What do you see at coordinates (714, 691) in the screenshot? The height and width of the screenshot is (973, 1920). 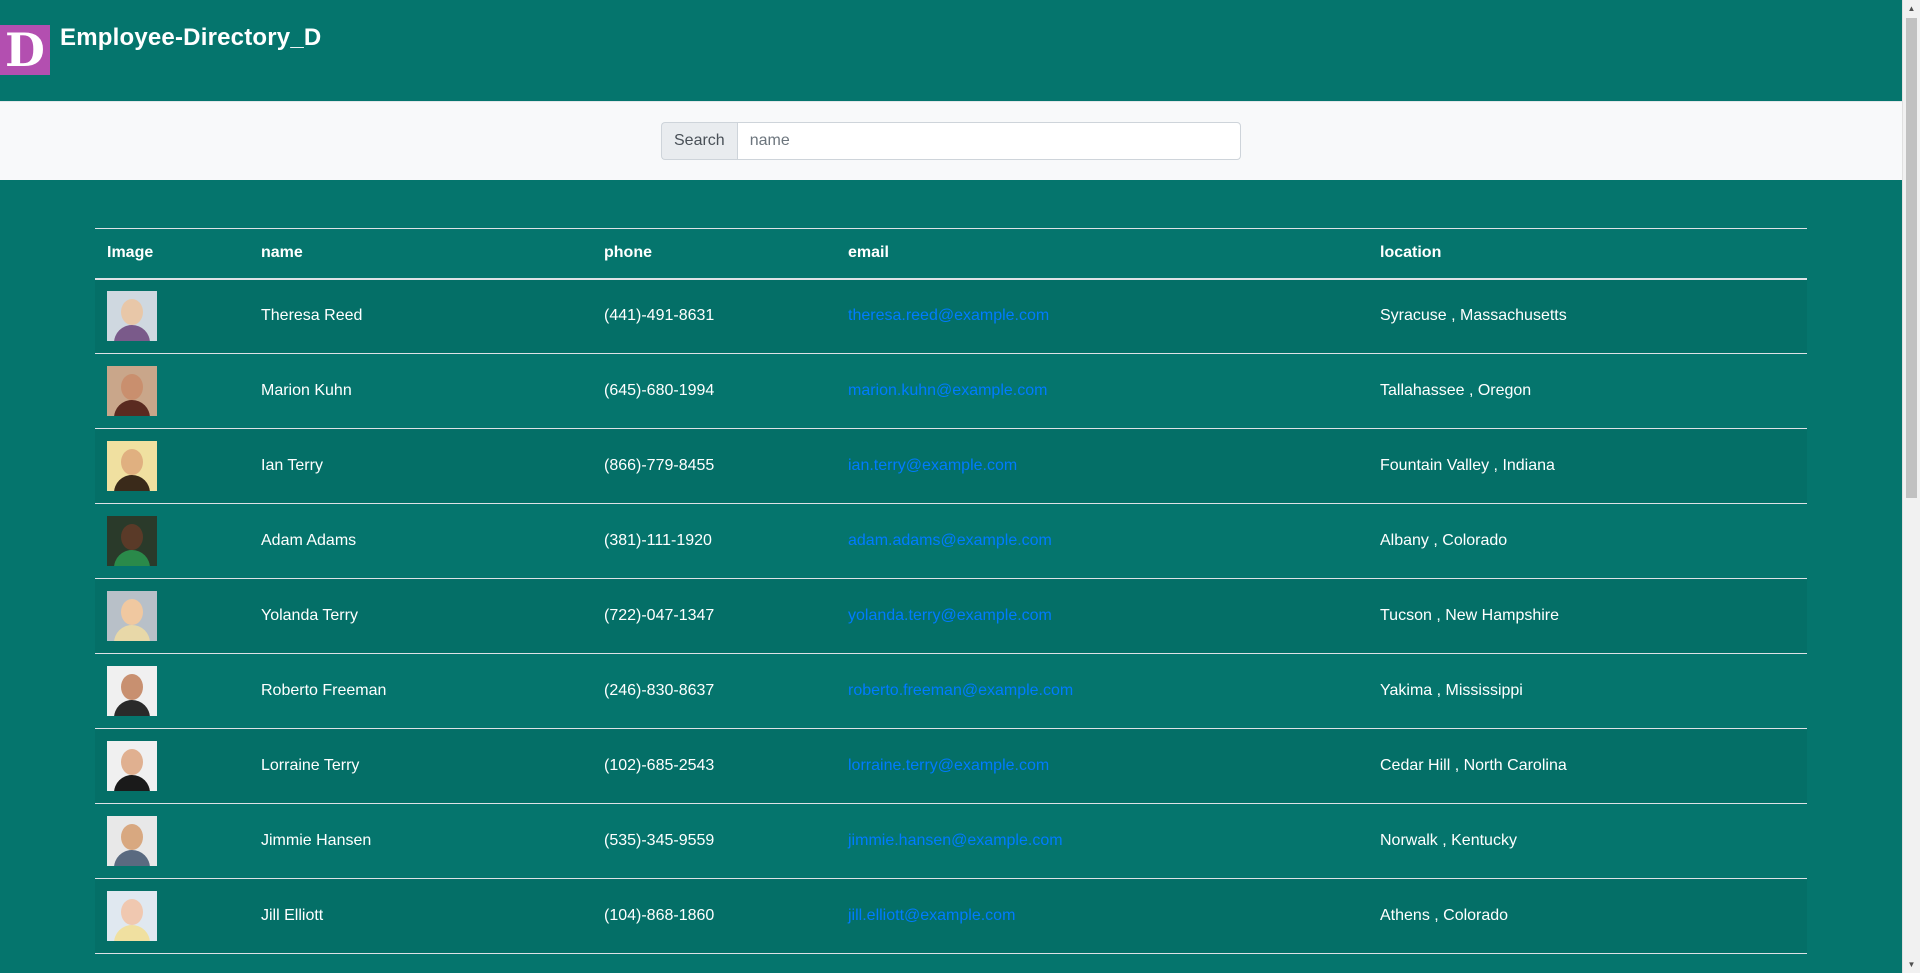 I see `cell-phone: (246)-830-8637` at bounding box center [714, 691].